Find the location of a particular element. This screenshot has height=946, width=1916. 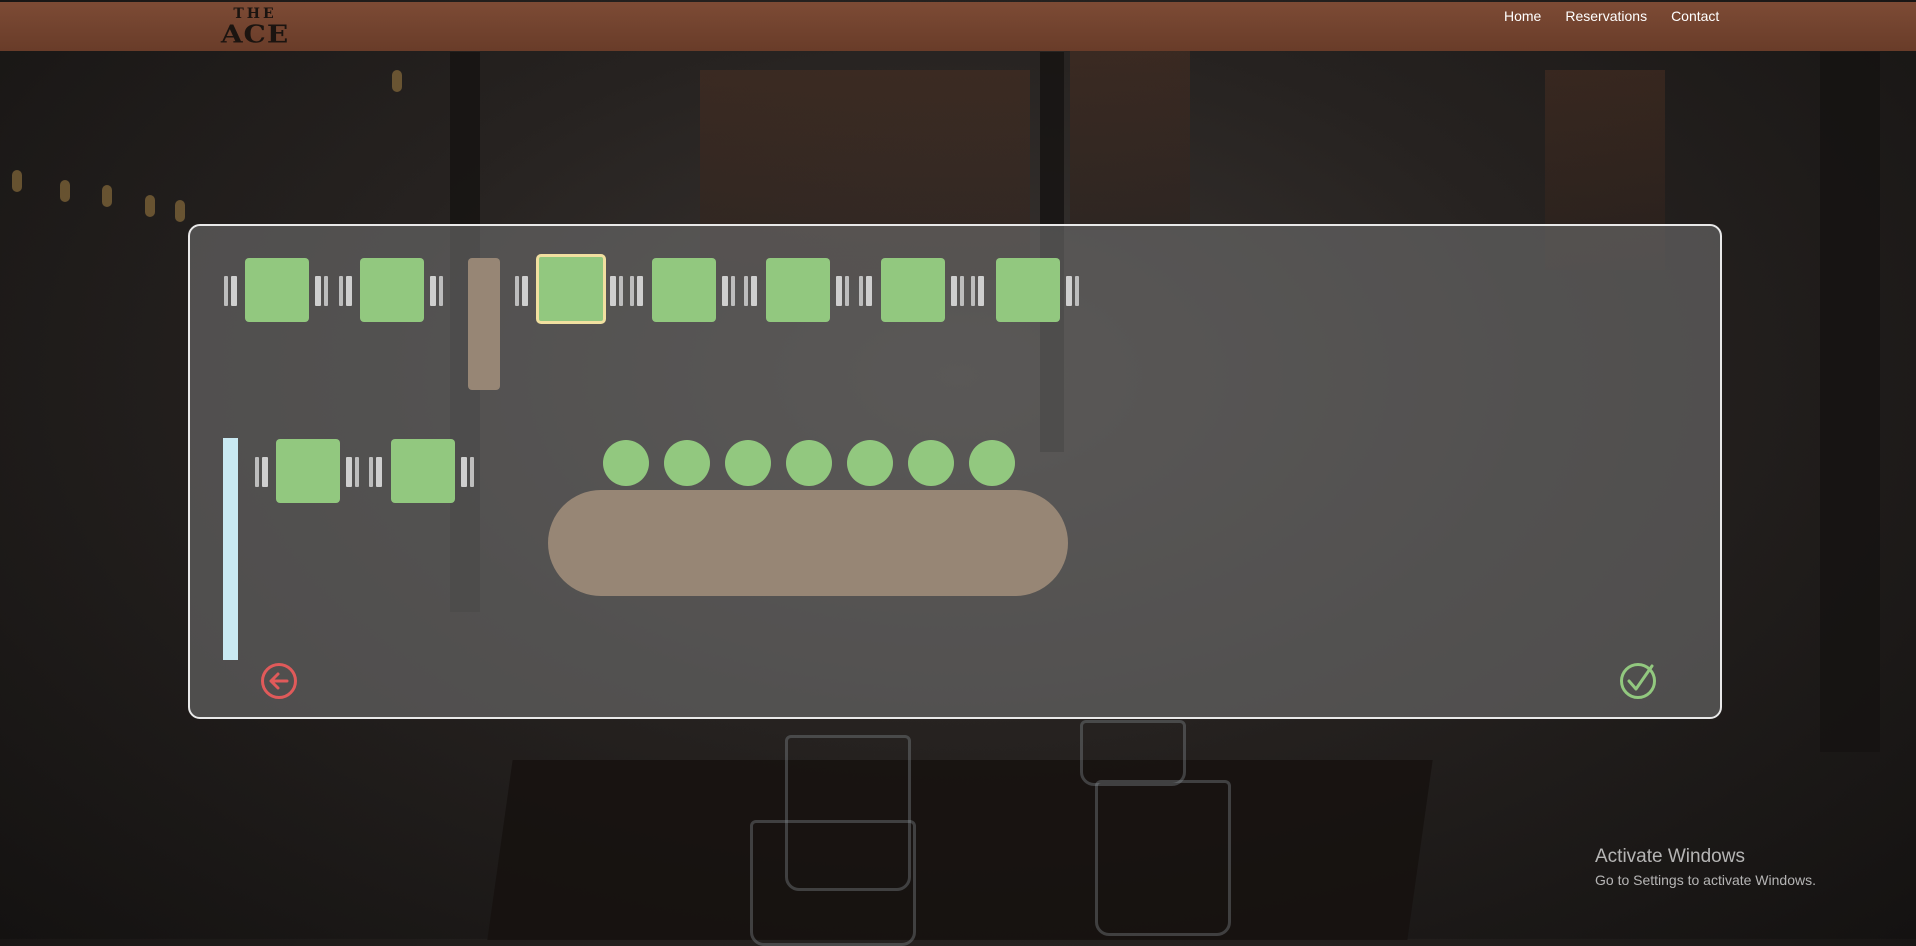

check-circle-icon is located at coordinates (1638, 681).